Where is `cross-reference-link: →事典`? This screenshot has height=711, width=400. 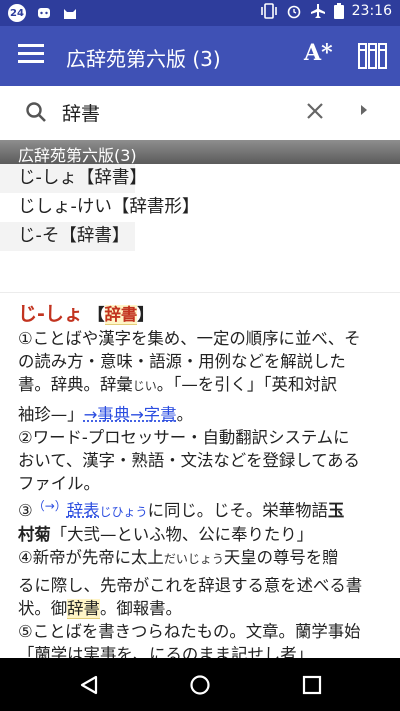
cross-reference-link: →事典 is located at coordinates (107, 414).